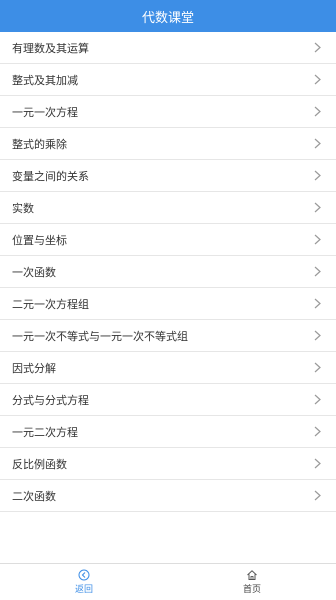  Describe the element at coordinates (168, 208) in the screenshot. I see `list-item: 实数` at that location.